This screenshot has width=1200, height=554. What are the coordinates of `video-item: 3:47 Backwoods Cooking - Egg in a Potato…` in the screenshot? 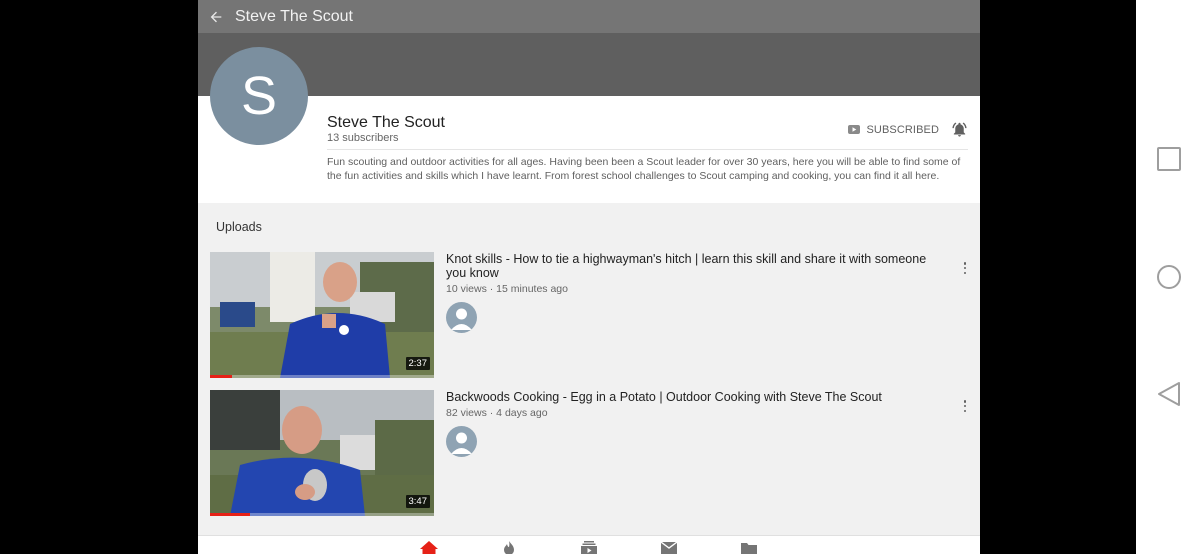 It's located at (590, 453).